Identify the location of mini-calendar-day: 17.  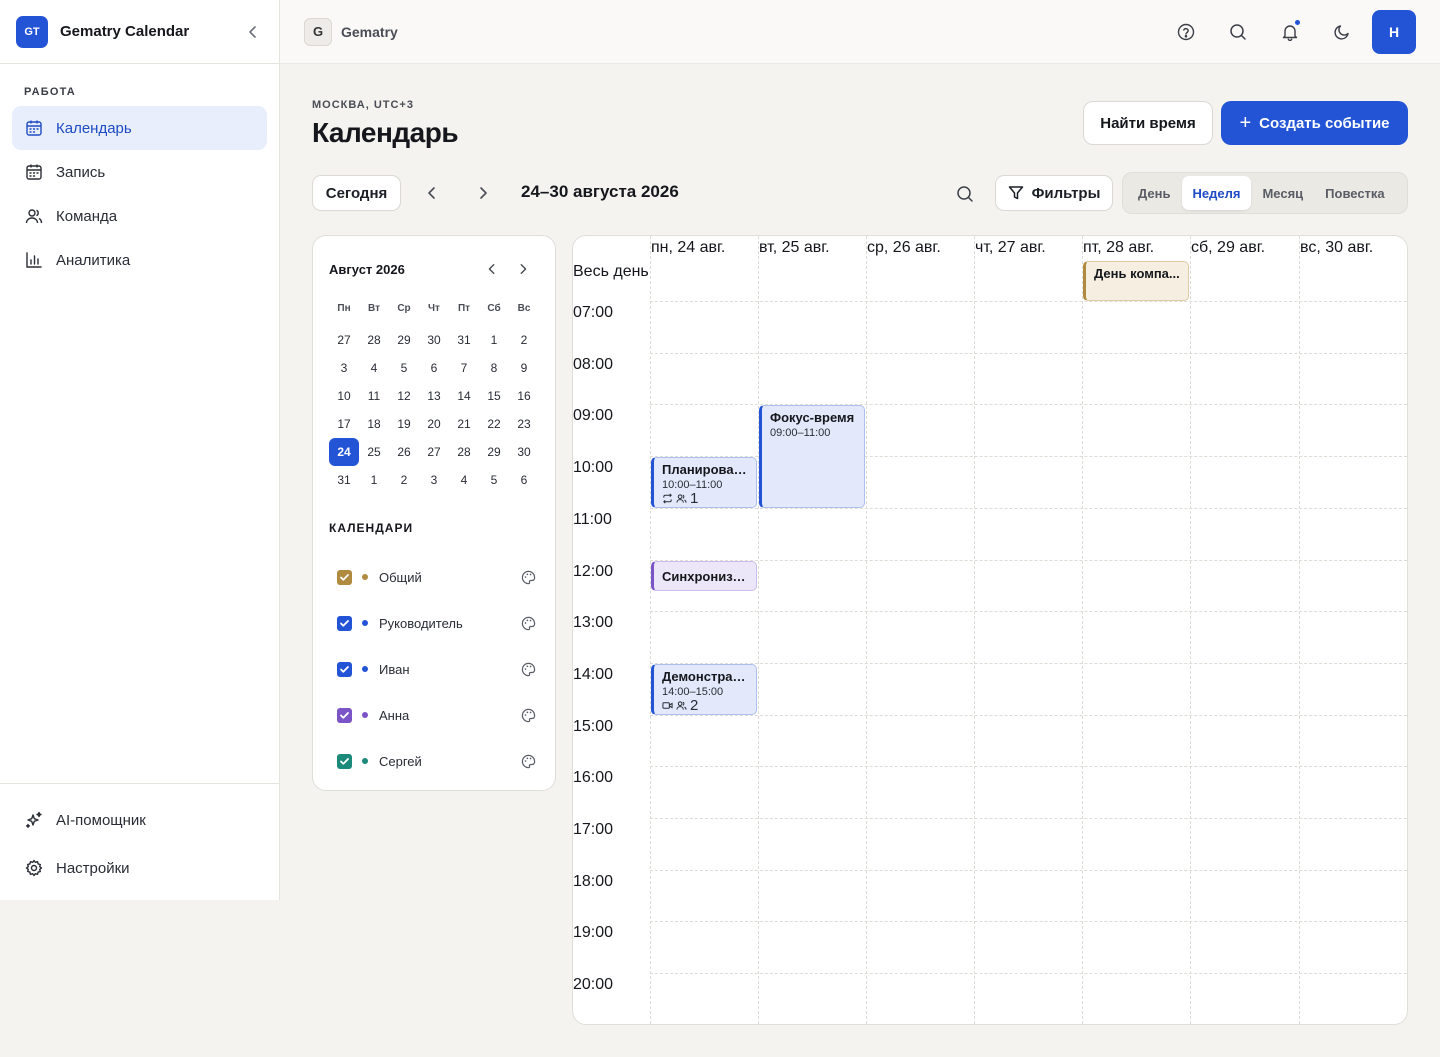
(344, 424).